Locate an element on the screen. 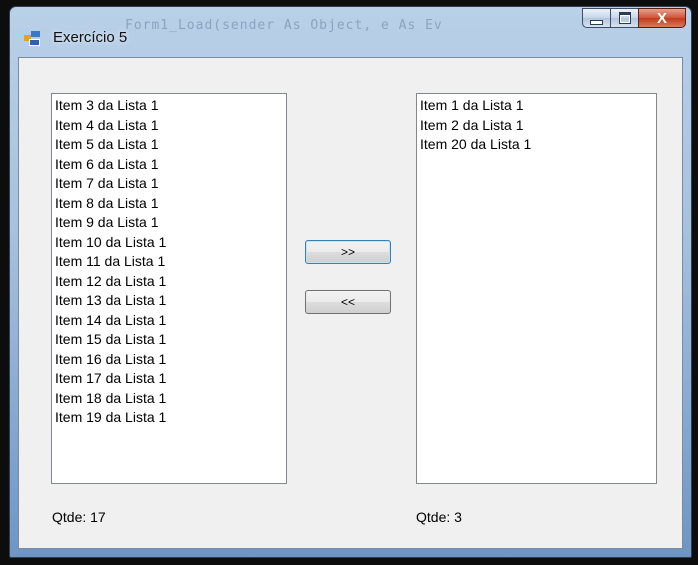 The height and width of the screenshot is (565, 698). close-icon: X is located at coordinates (661, 18).